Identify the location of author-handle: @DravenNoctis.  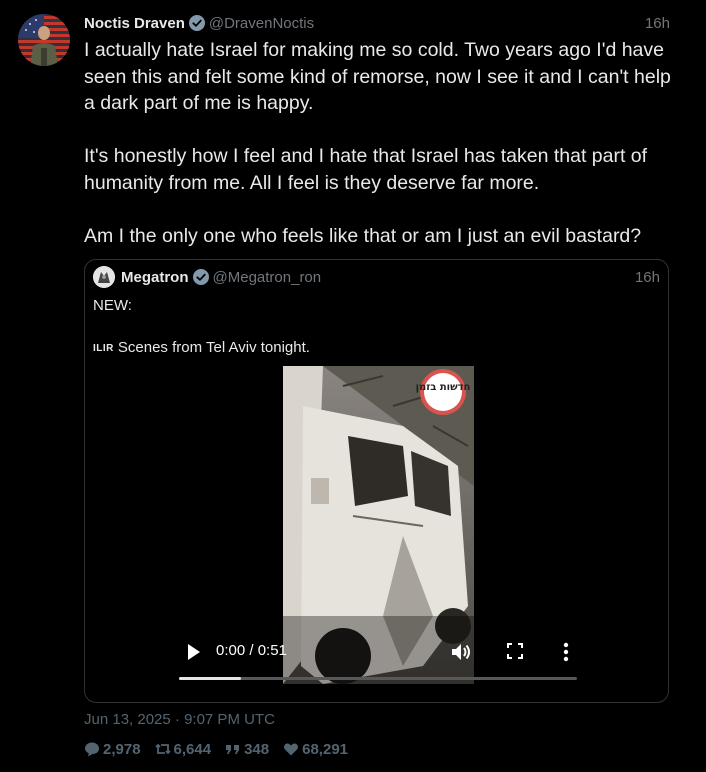
(261, 23).